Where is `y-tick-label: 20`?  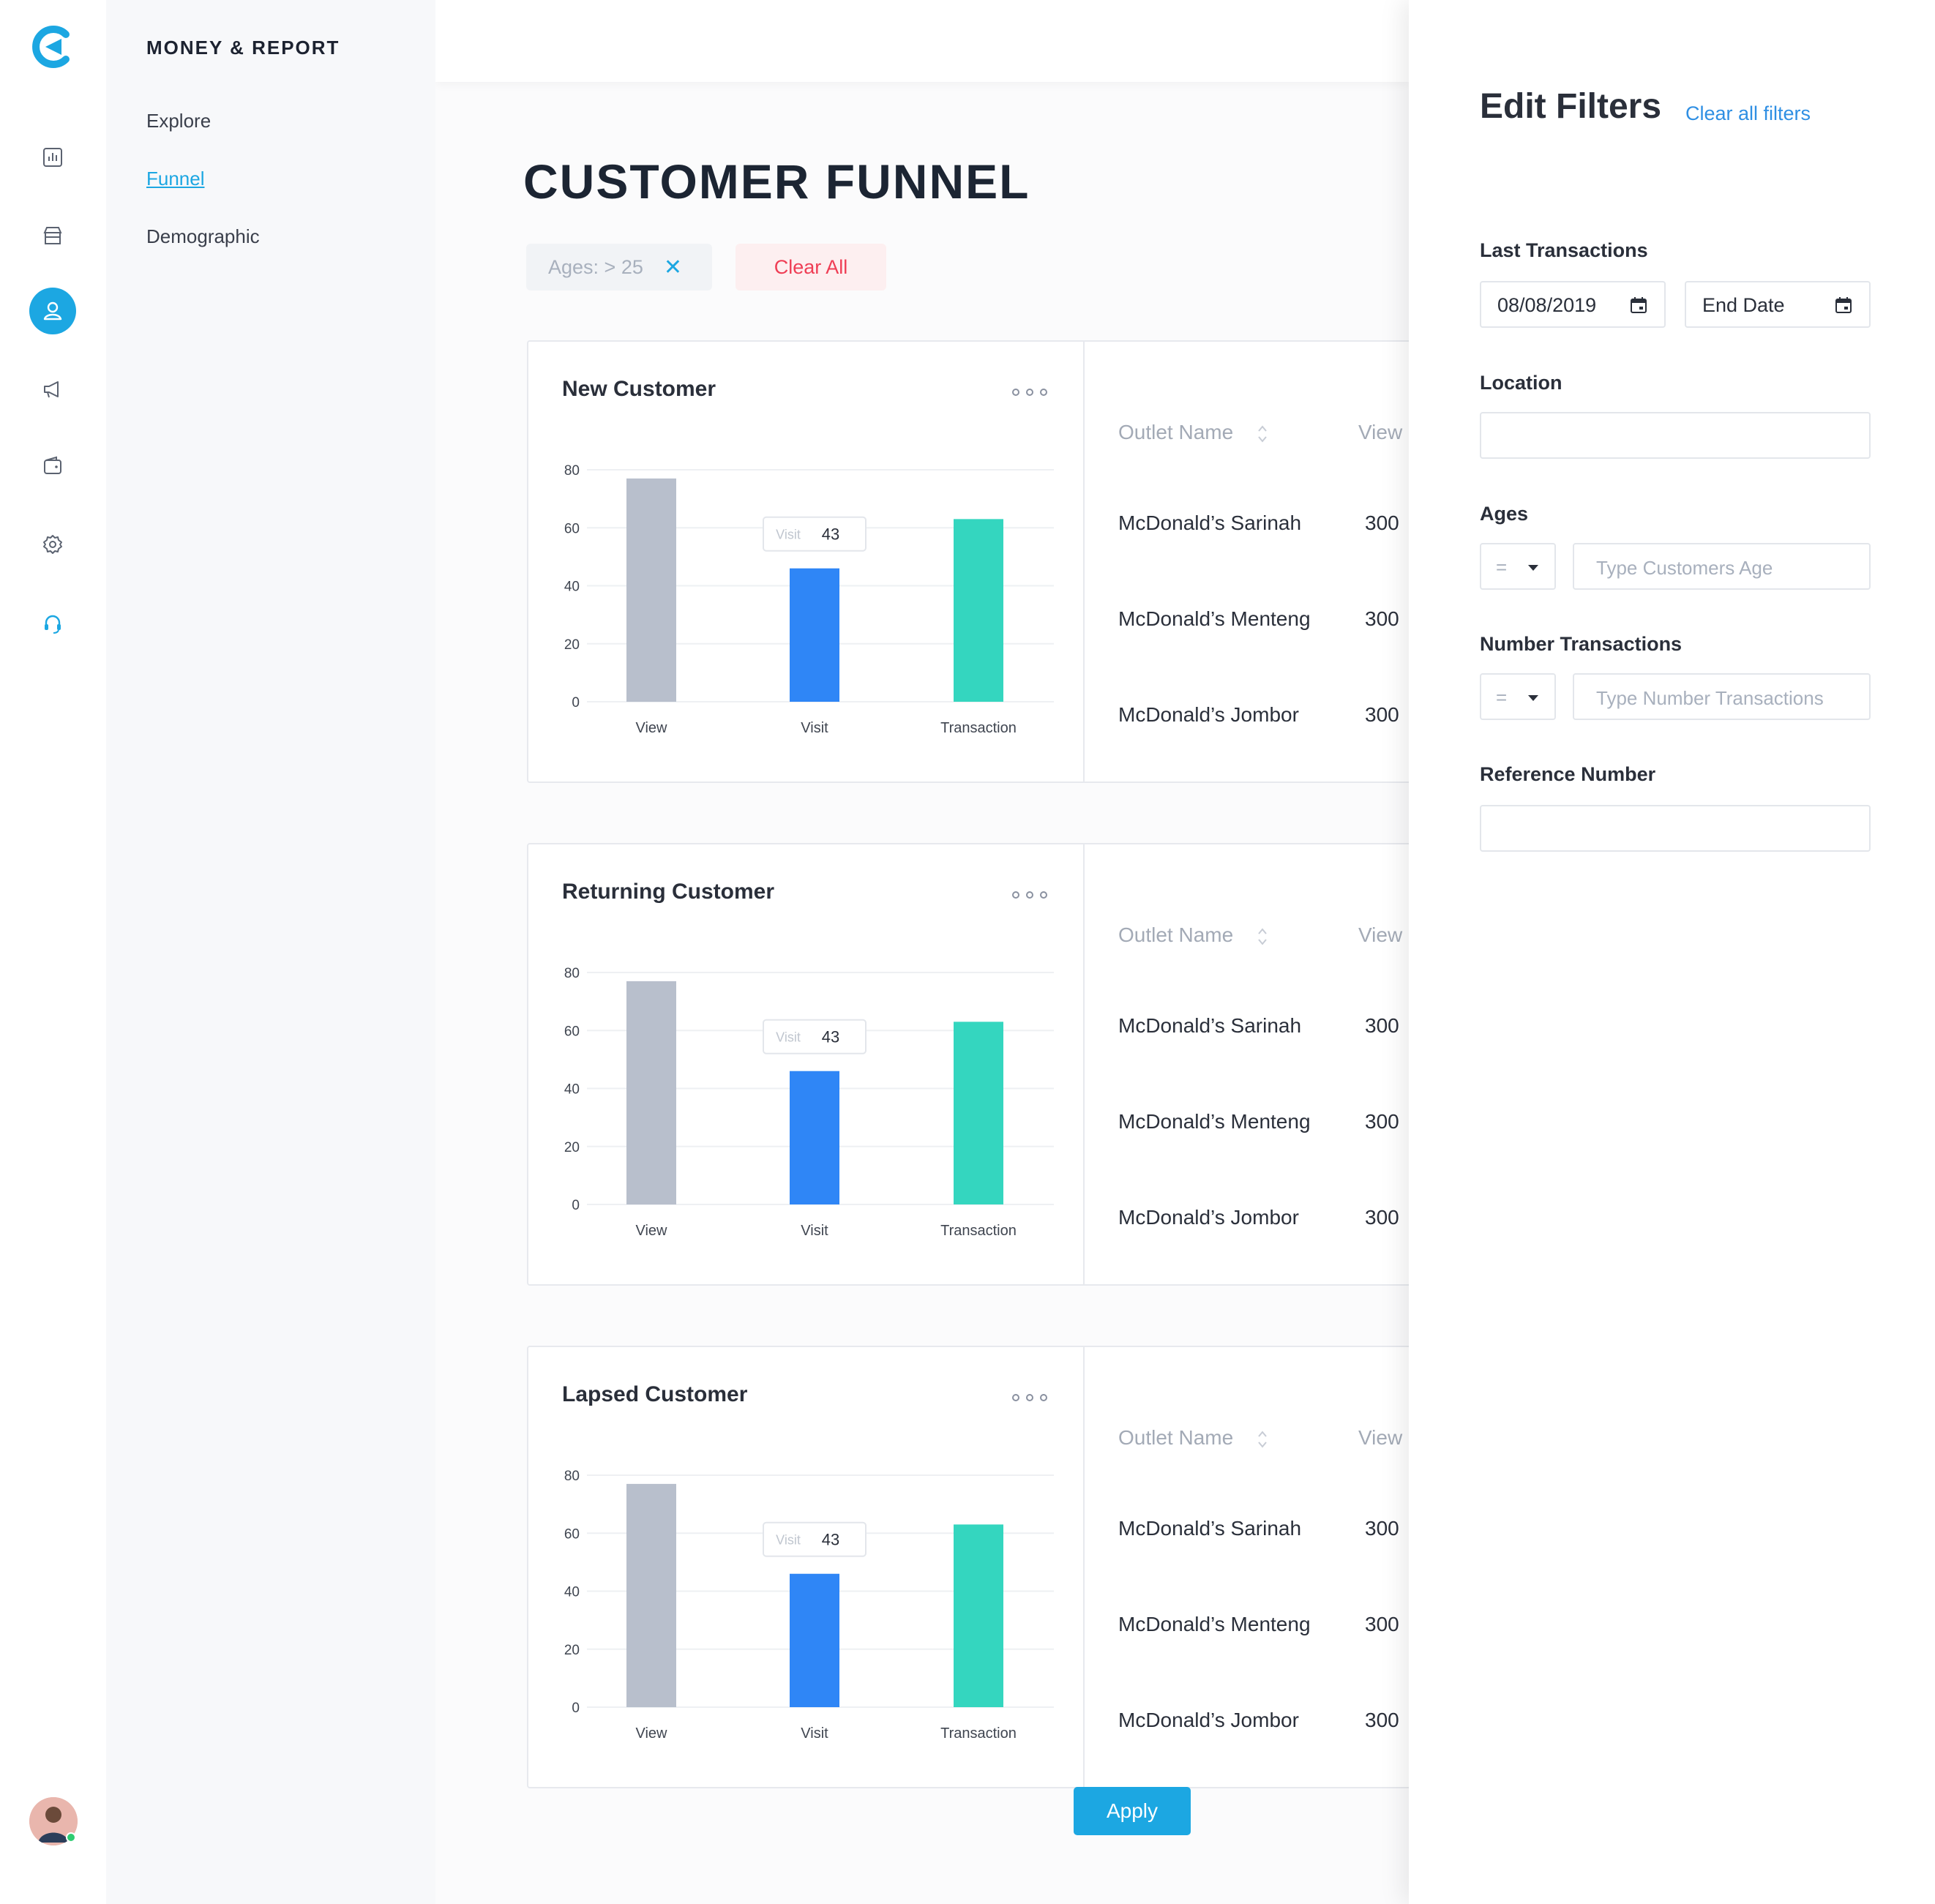
y-tick-label: 20 is located at coordinates (572, 645).